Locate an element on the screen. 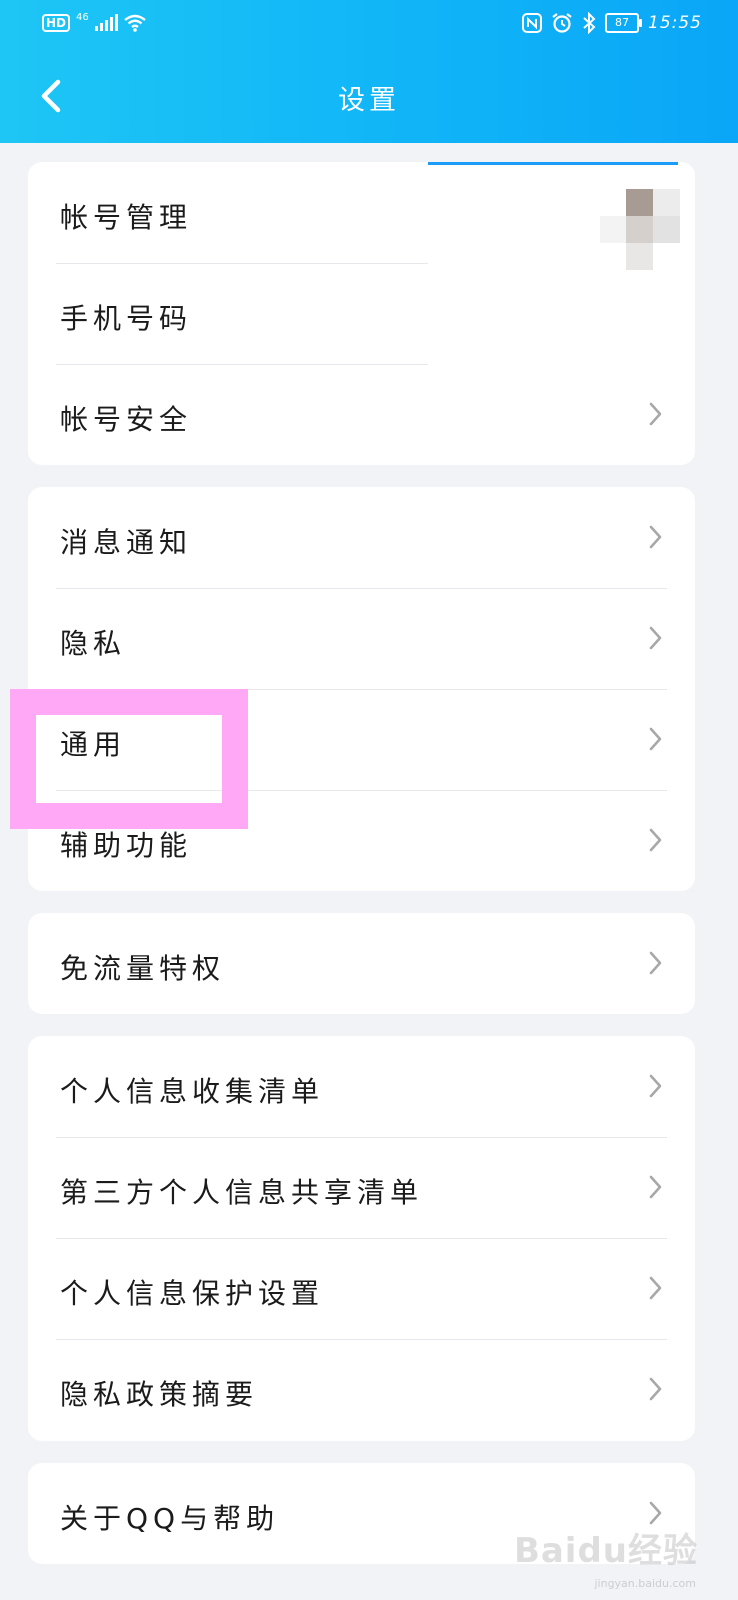  settings-item-info-protection: 个人信息保护设置 is located at coordinates (361, 1289).